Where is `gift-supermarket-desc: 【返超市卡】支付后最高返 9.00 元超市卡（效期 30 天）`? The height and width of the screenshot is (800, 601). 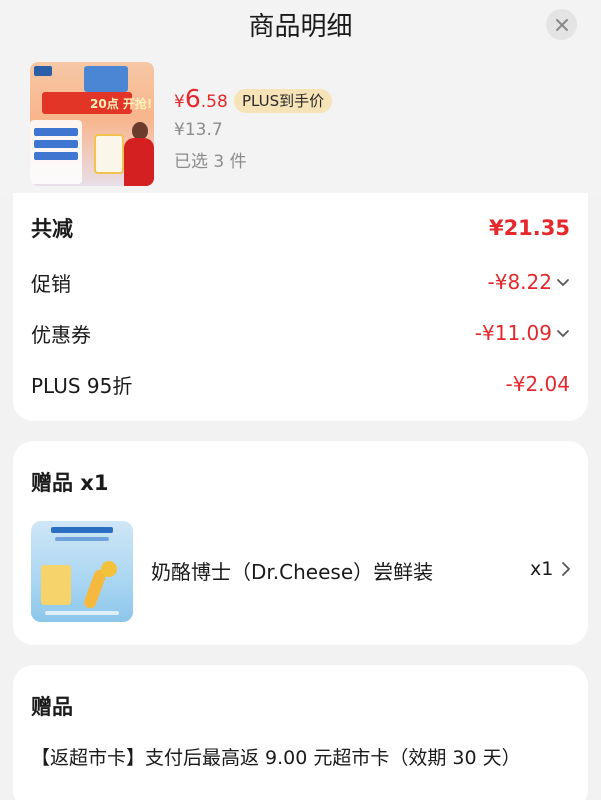
gift-supermarket-desc: 【返超市卡】支付后最高返 9.00 元超市卡（效期 30 天） is located at coordinates (276, 758).